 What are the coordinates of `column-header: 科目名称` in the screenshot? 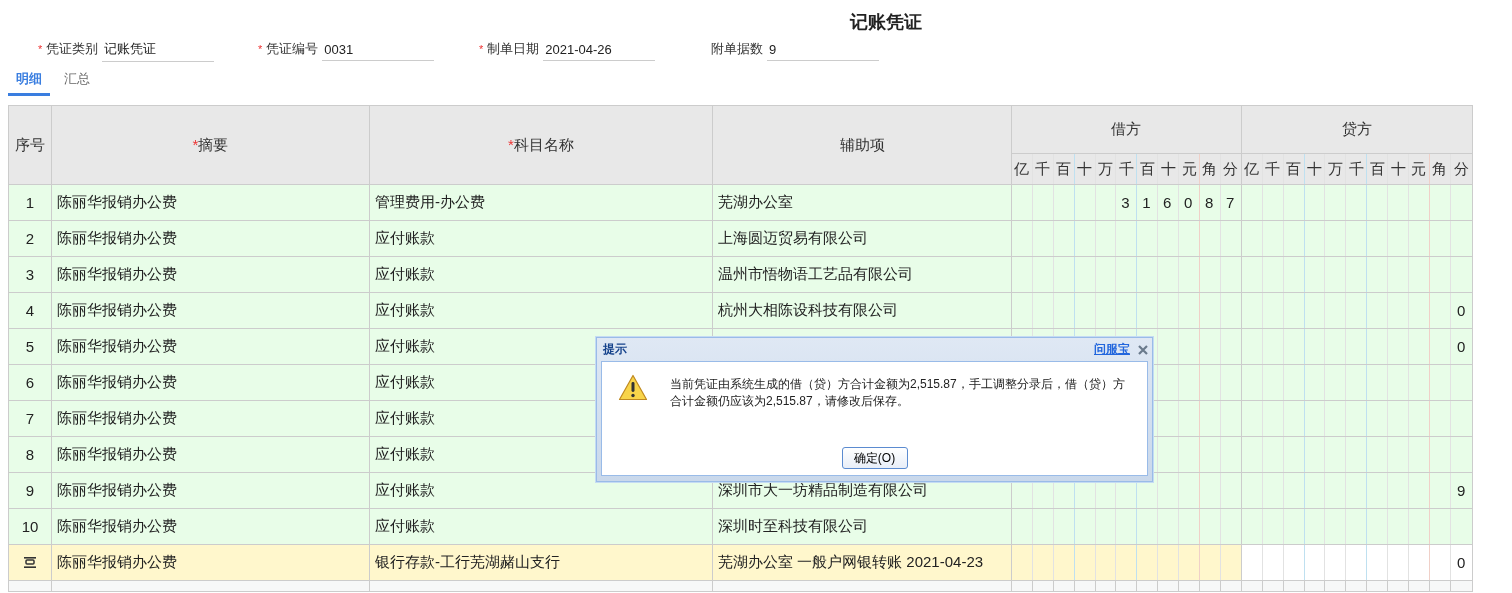 It's located at (543, 144).